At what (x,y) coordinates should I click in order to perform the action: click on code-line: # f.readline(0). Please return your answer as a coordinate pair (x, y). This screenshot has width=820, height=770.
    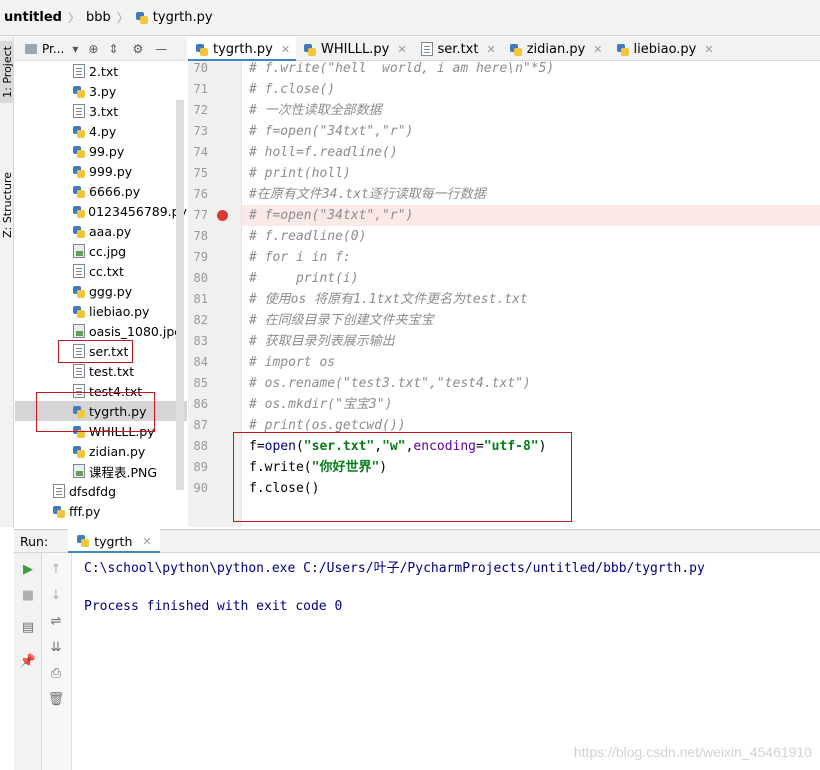
    Looking at the image, I should click on (308, 236).